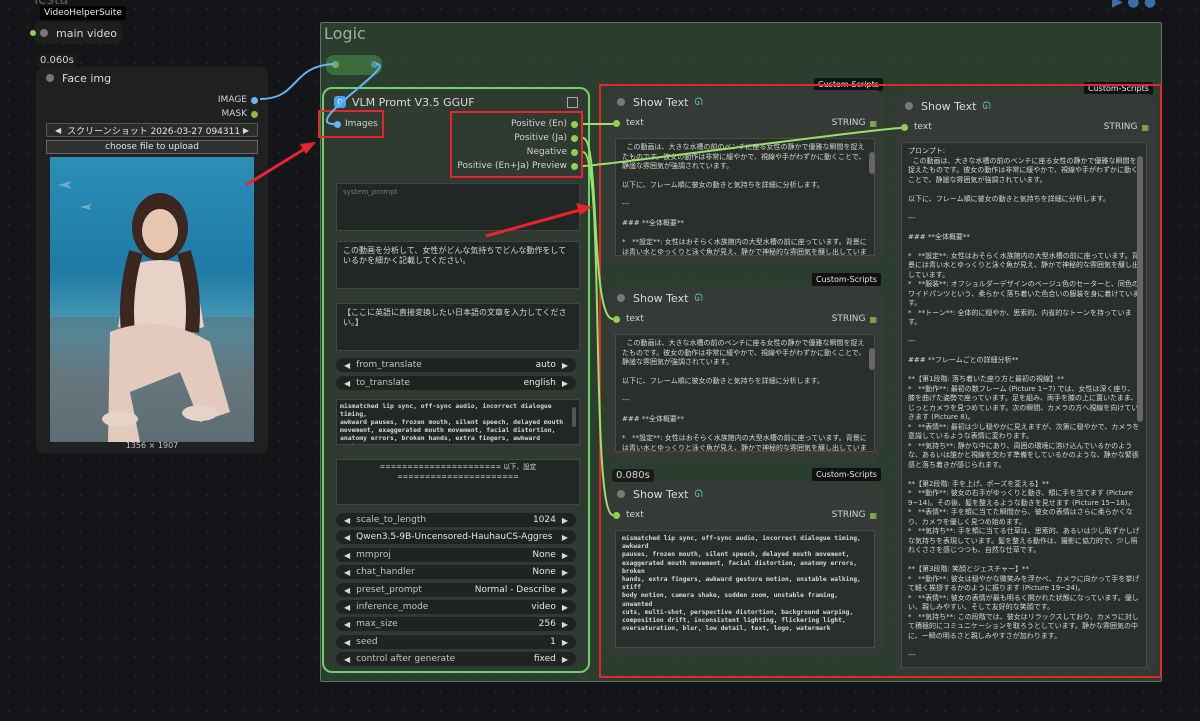 This screenshot has height=721, width=1200. I want to click on widget-label: to_translate, so click(383, 383).